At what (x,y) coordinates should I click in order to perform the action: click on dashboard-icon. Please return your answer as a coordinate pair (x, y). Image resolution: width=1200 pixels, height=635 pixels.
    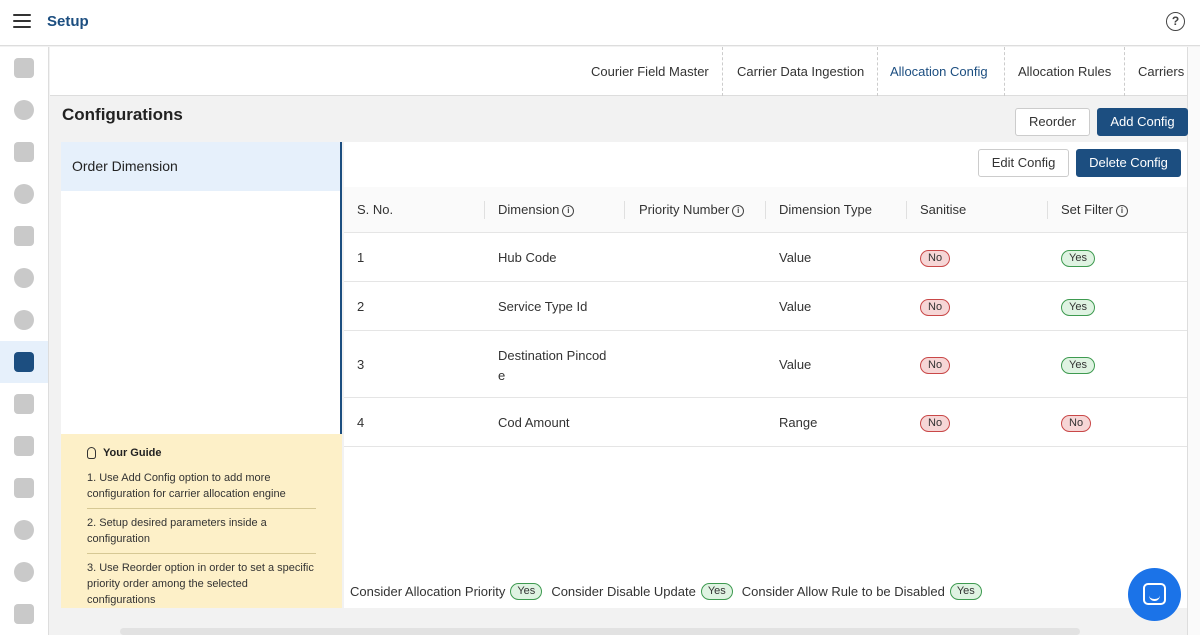
    Looking at the image, I should click on (24, 68).